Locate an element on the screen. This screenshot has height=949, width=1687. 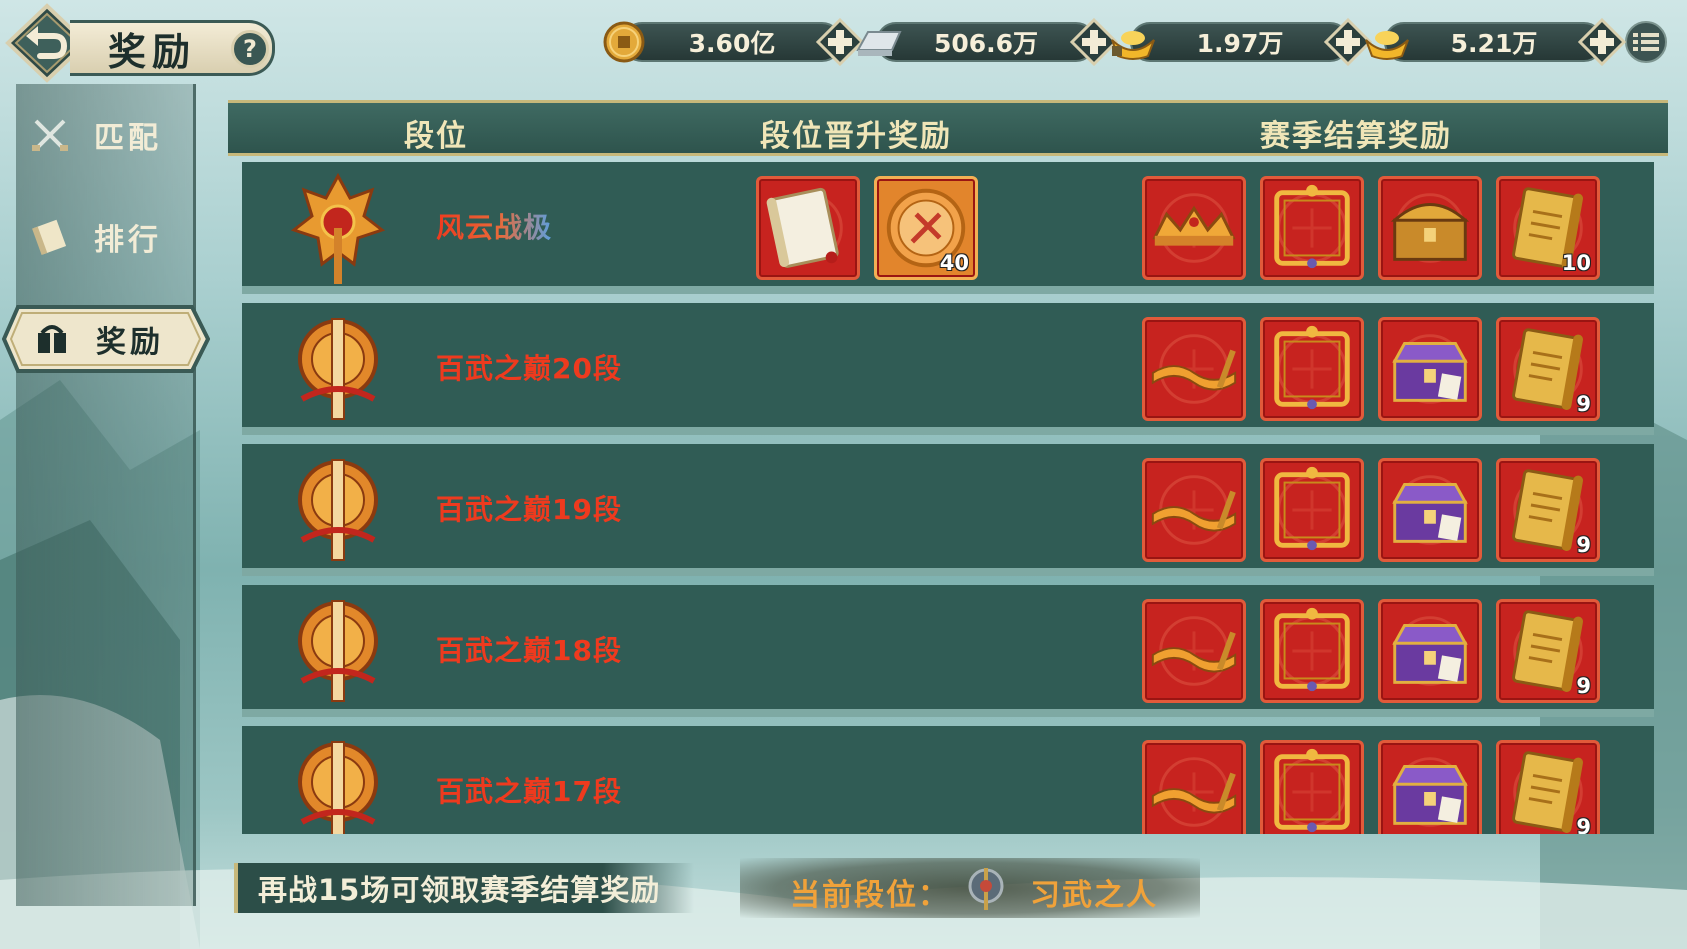
help-button: ? is located at coordinates (250, 49).